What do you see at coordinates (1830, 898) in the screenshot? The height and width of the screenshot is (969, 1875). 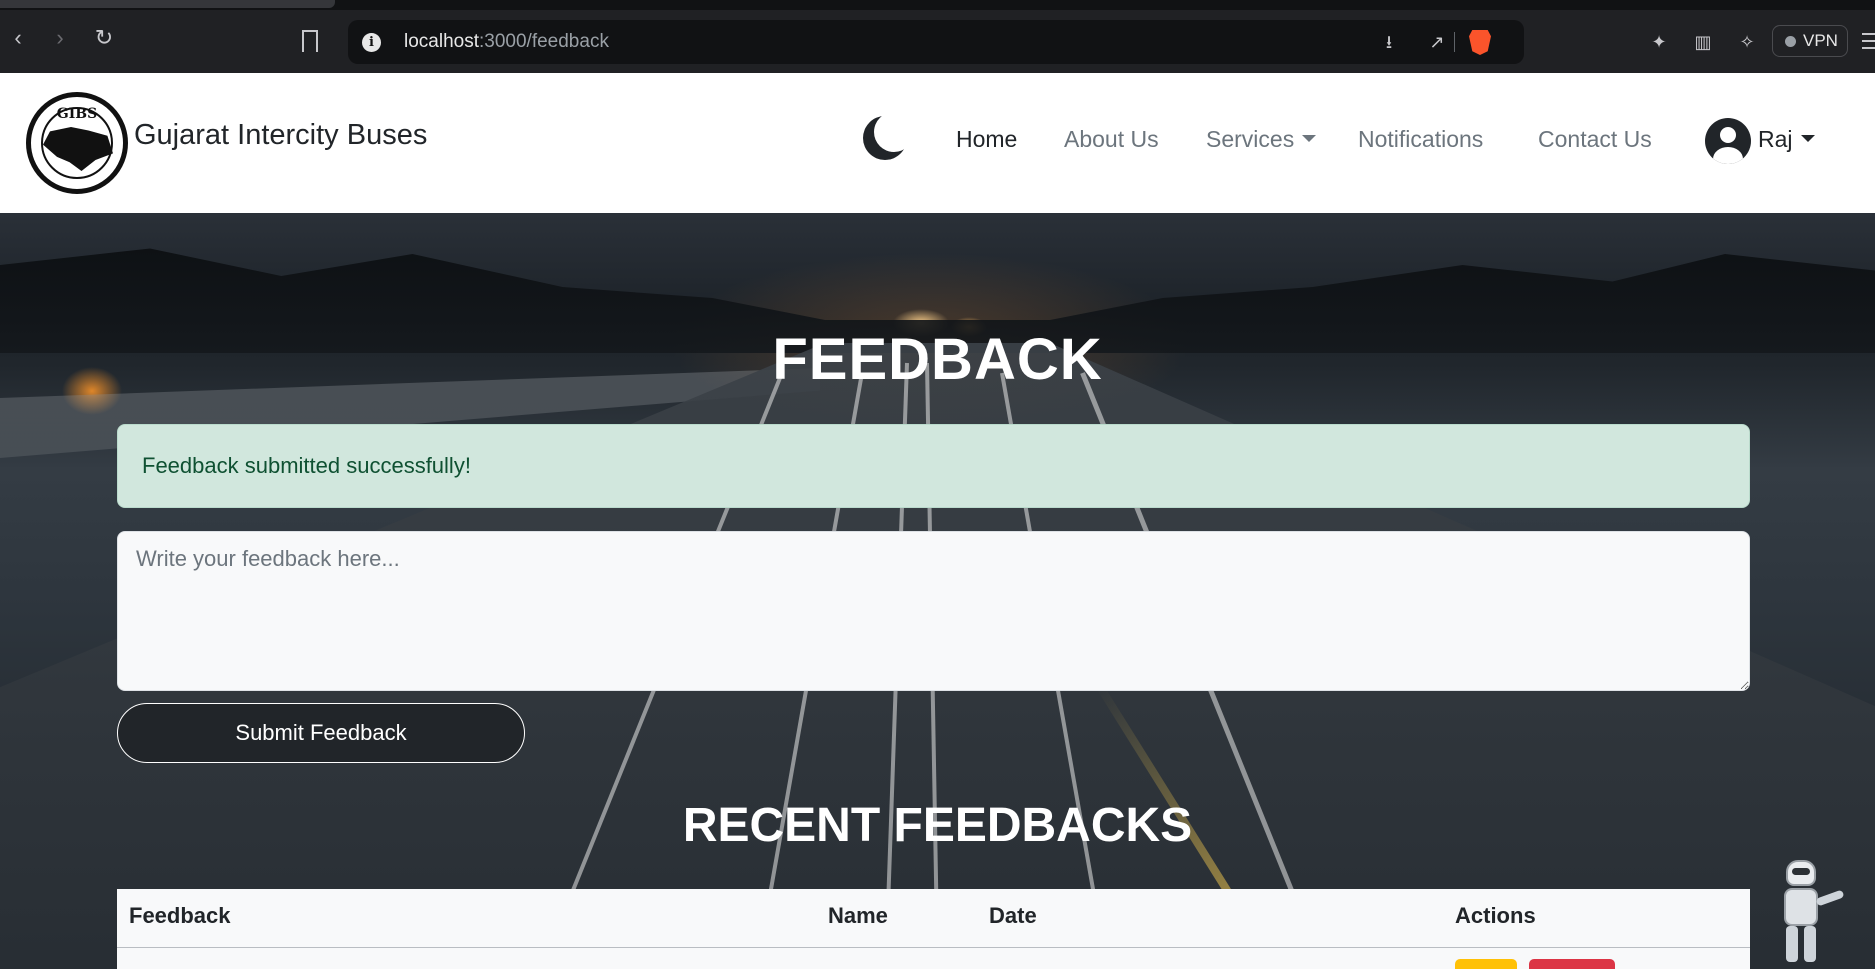 I see `robot-arm` at bounding box center [1830, 898].